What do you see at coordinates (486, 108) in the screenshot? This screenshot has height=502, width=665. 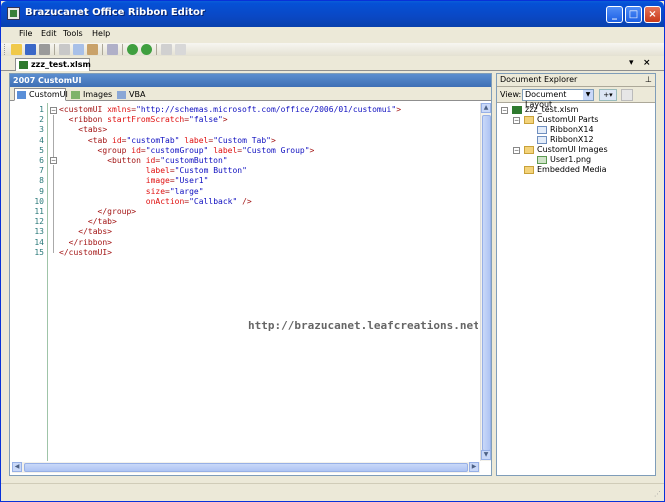 I see `scroll-up-icon: ▲` at bounding box center [486, 108].